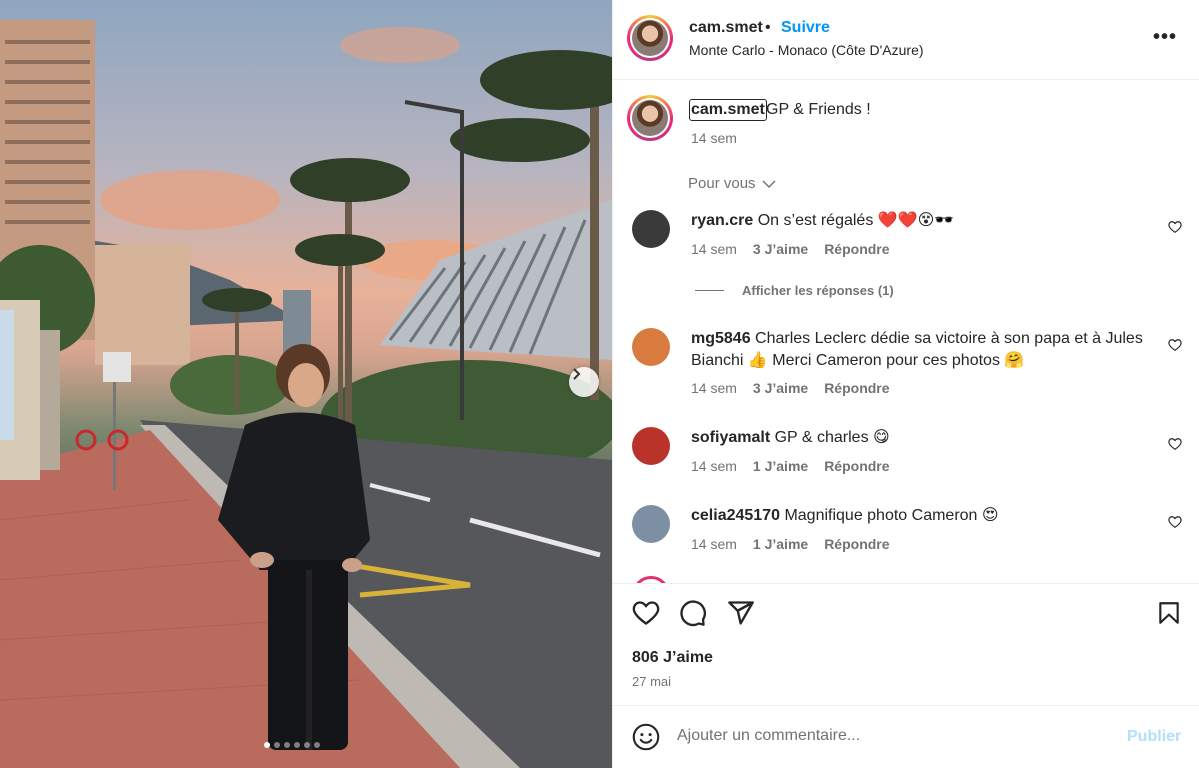  I want to click on follow-button: Suivre, so click(805, 28).